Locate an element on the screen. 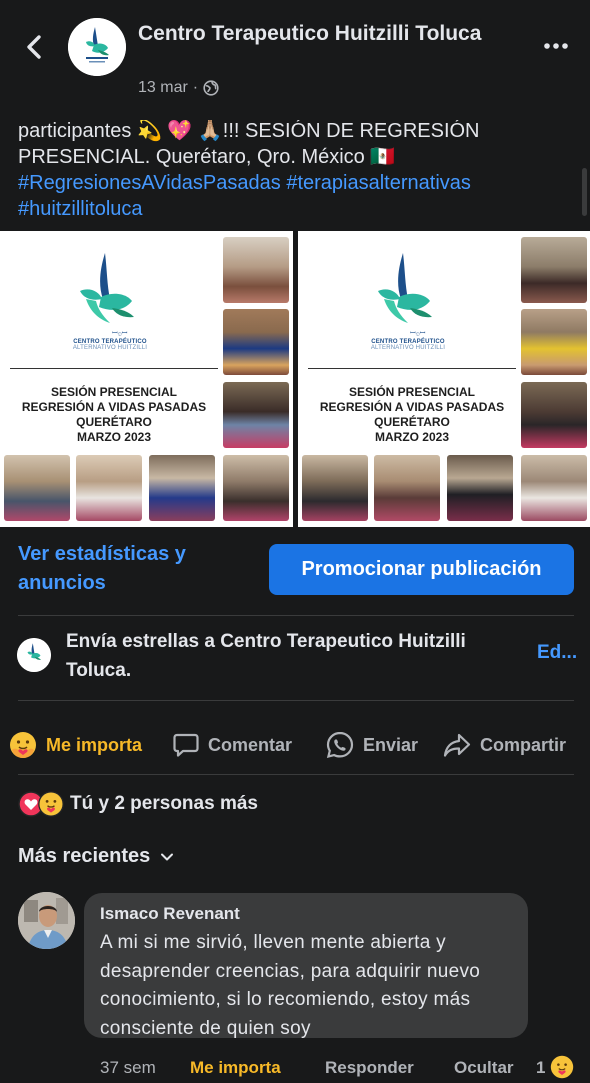  care-button: Me importa is located at coordinates (75, 745).